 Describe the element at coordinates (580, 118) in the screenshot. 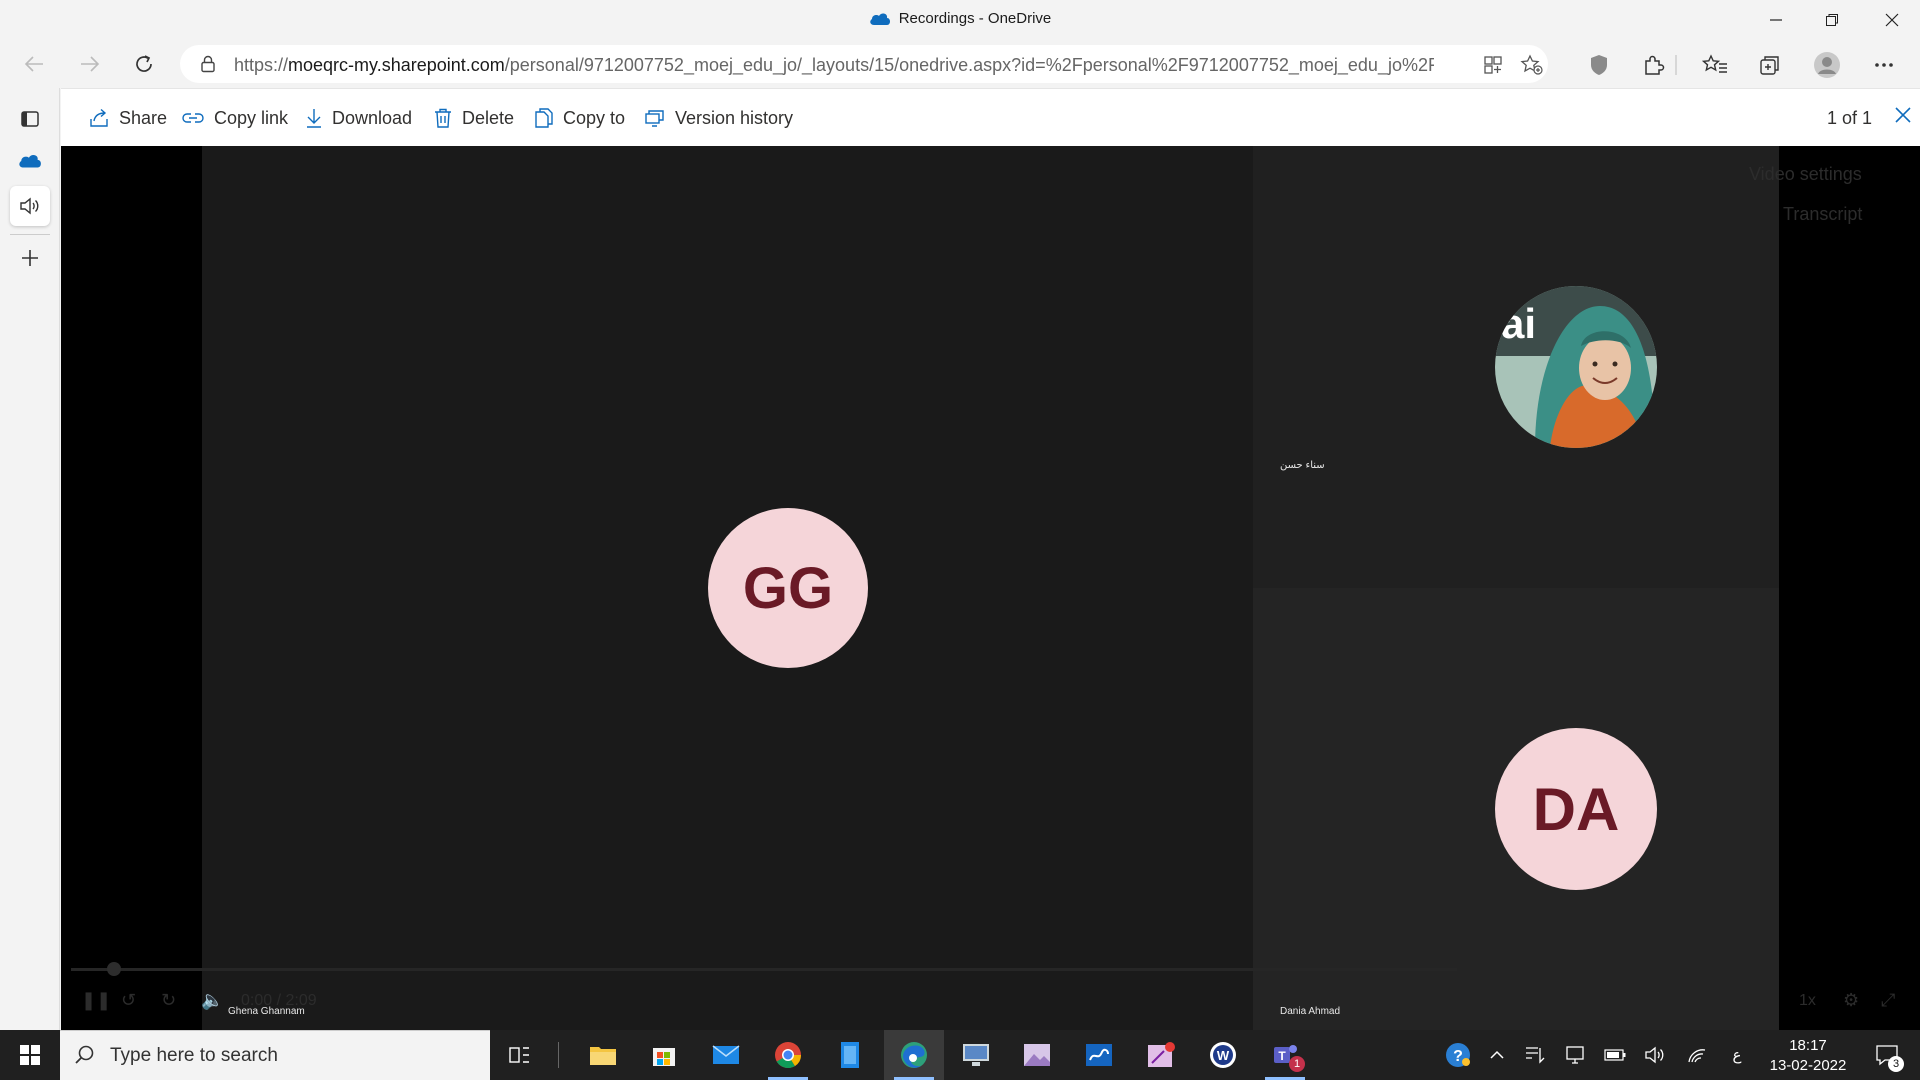

I see `copy-to-button: Copy to` at that location.